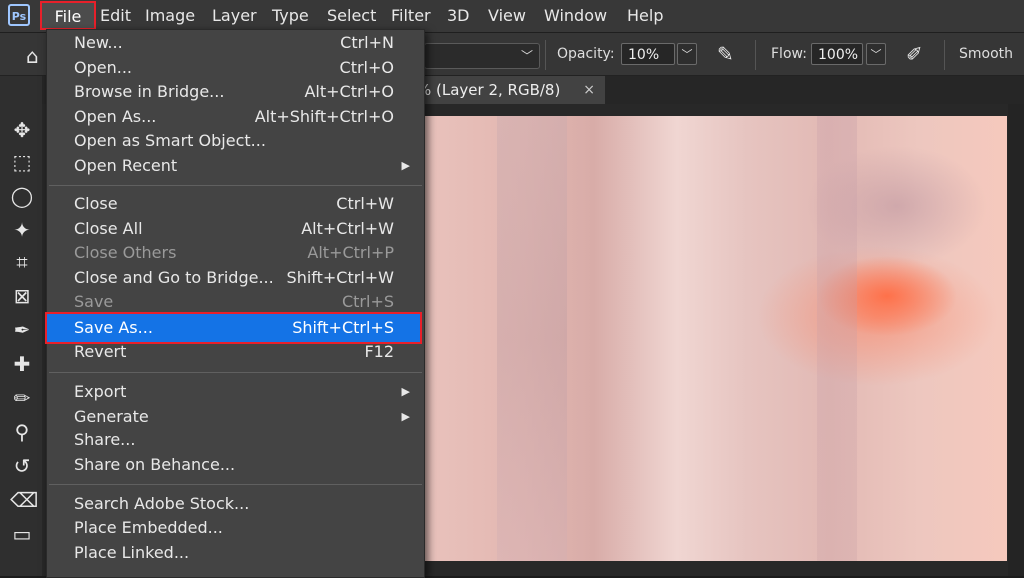  I want to click on menu-item-close-others: Close Others Alt+Ctrl+P, so click(234, 252).